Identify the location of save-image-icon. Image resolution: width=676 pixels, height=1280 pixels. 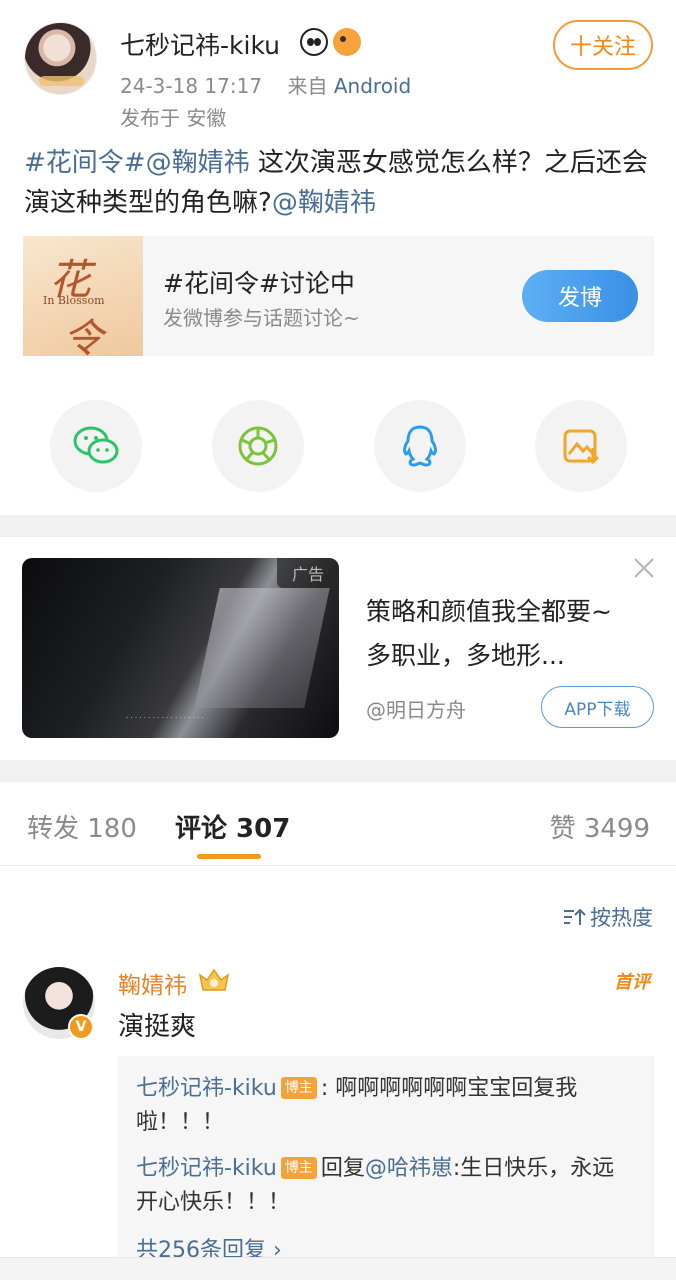
(581, 447).